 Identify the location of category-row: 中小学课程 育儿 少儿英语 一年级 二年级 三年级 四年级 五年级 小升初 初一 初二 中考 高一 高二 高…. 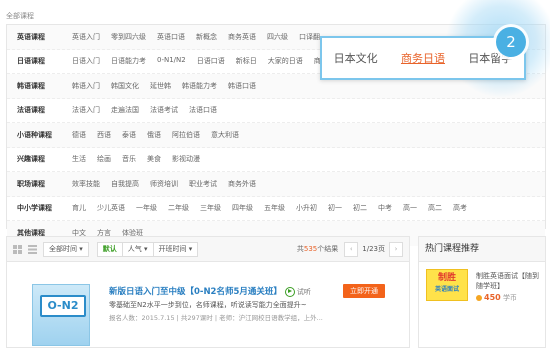
(276, 209).